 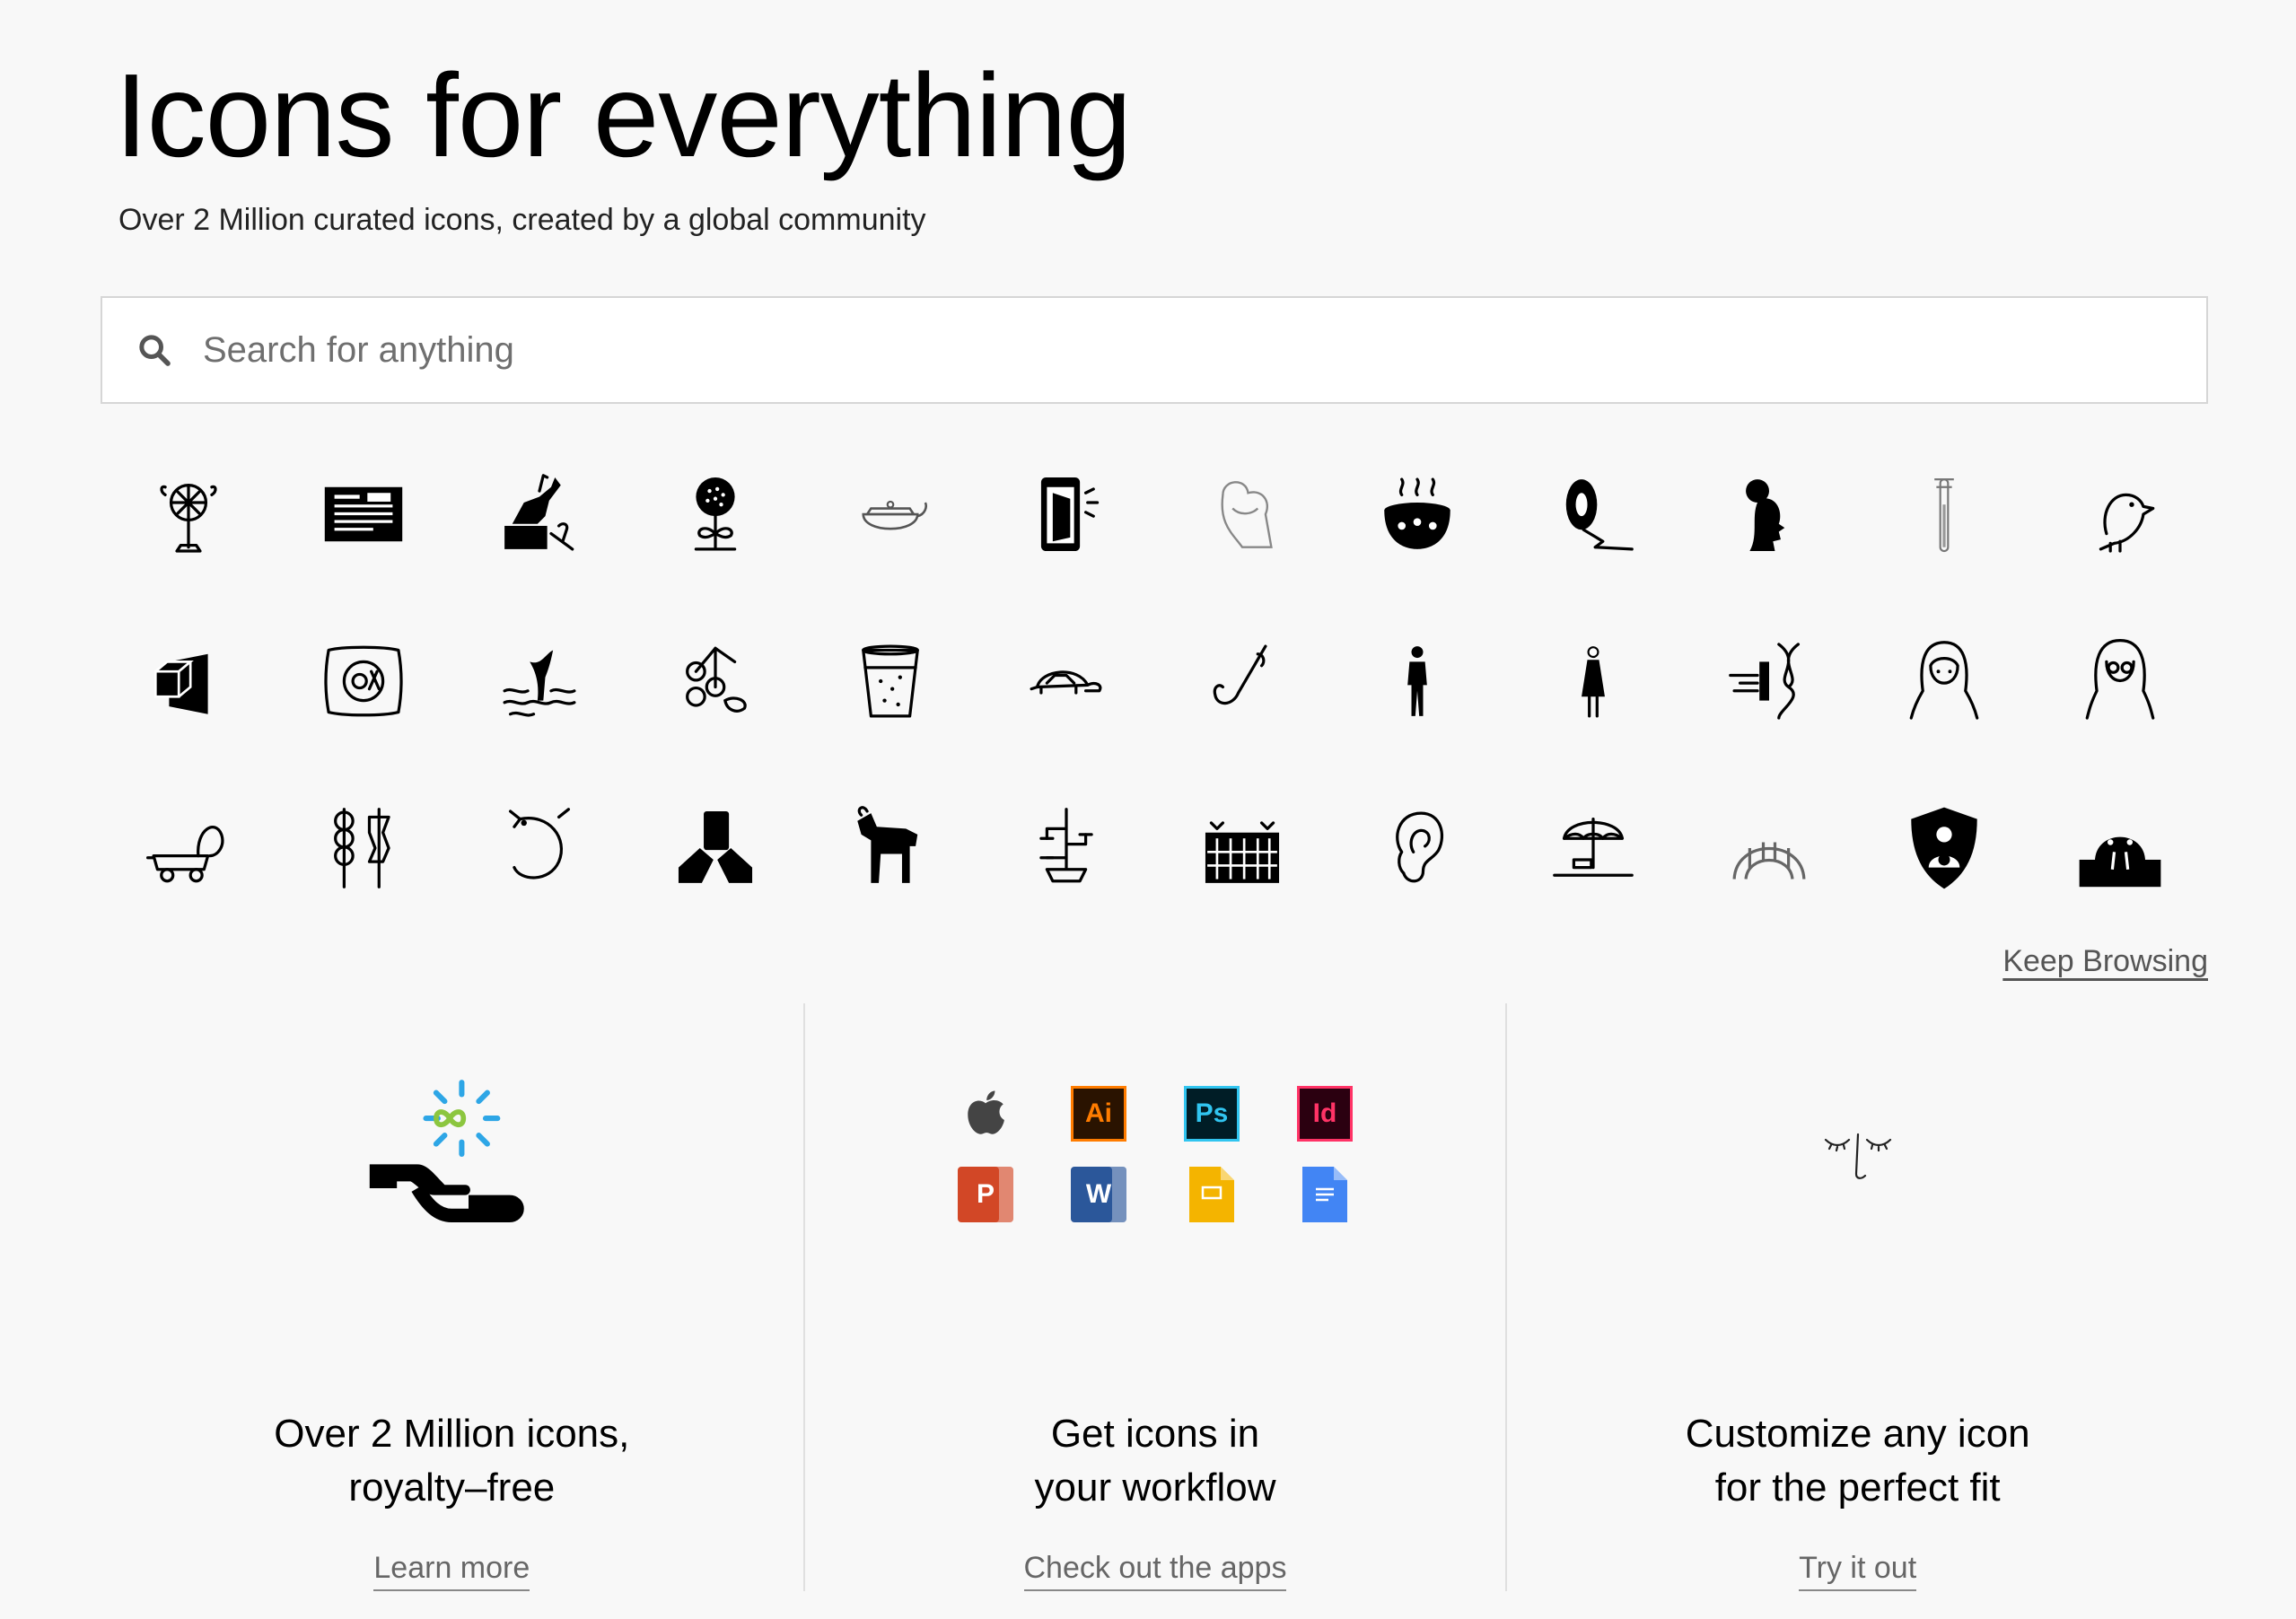 I want to click on beach-umbrella-icon, so click(x=1593, y=847).